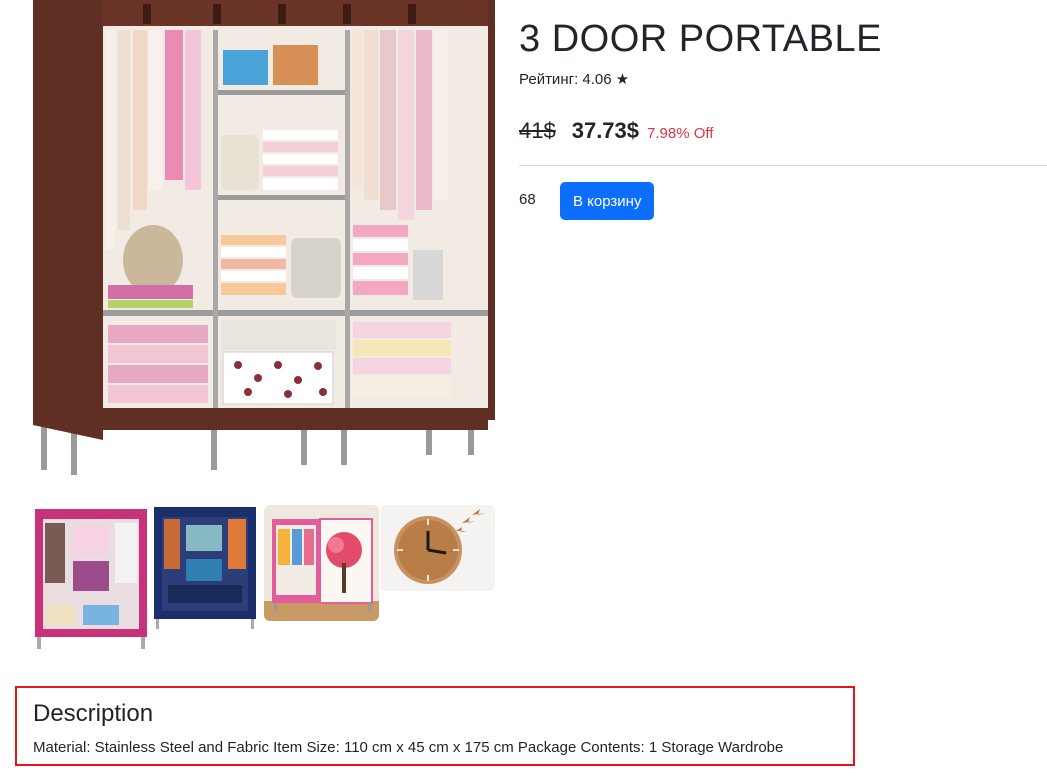 The height and width of the screenshot is (777, 1047). Describe the element at coordinates (321, 563) in the screenshot. I see `thumbnail-cherry-tree-wardrobe` at that location.